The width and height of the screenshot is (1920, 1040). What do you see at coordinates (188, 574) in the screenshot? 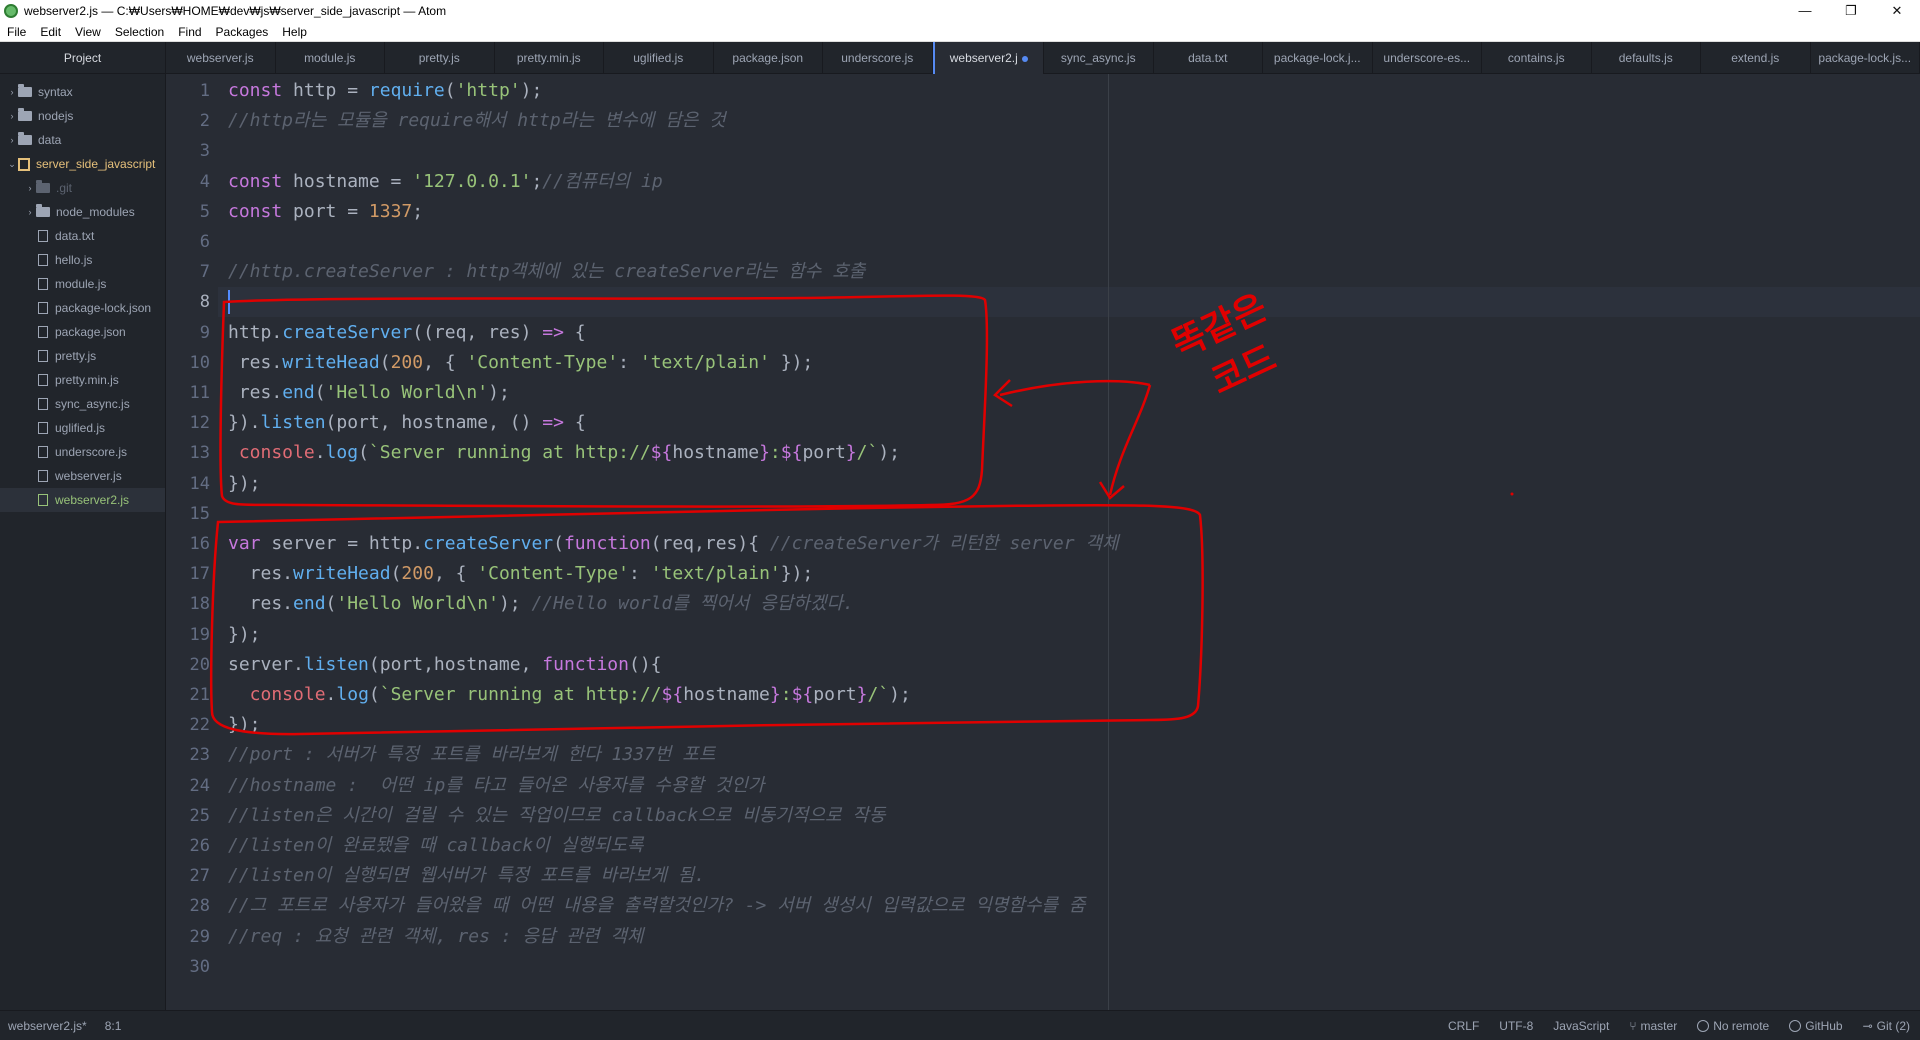
I see `line-number: 17` at bounding box center [188, 574].